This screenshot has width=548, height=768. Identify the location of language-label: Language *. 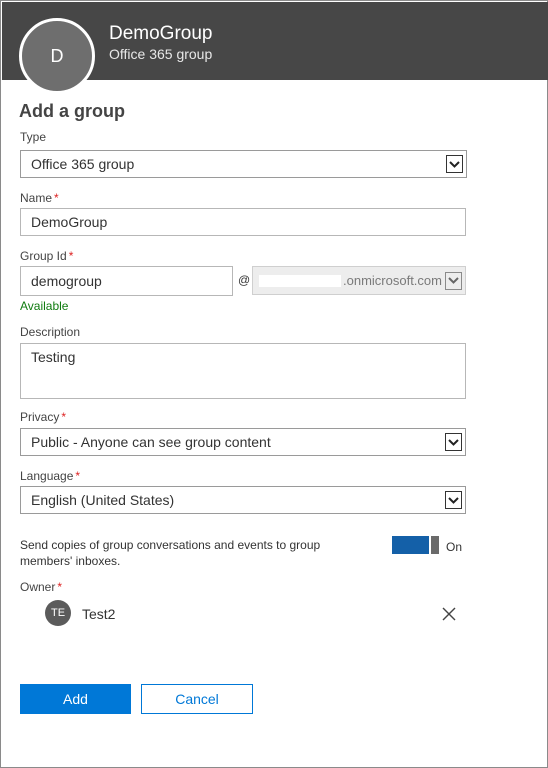
(50, 476).